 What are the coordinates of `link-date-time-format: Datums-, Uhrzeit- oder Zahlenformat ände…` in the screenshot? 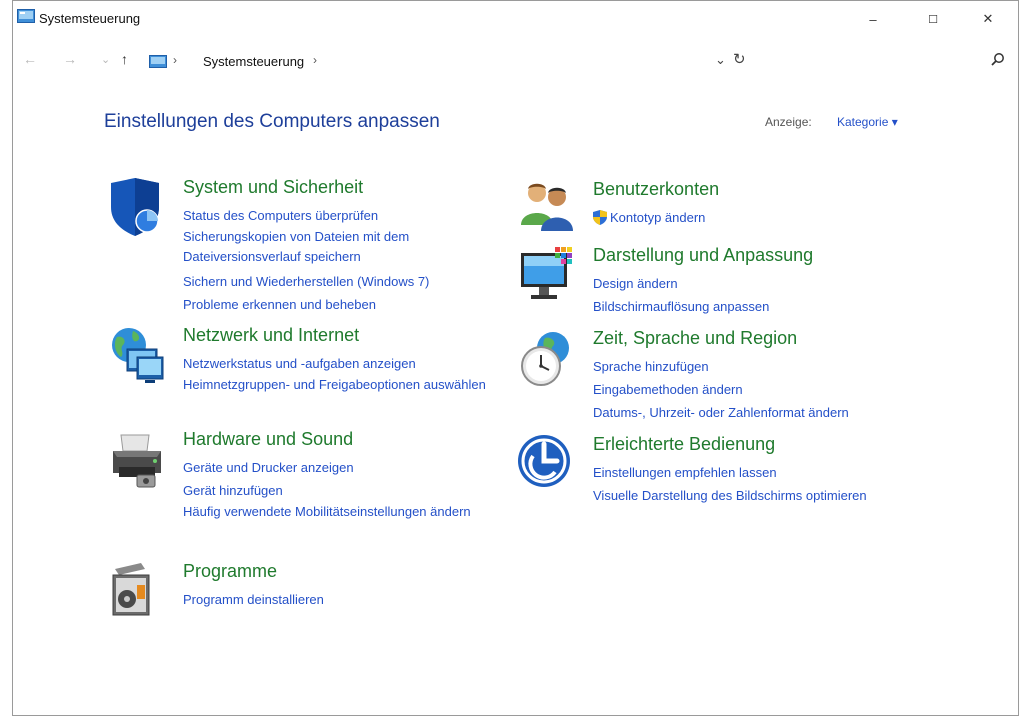 It's located at (753, 412).